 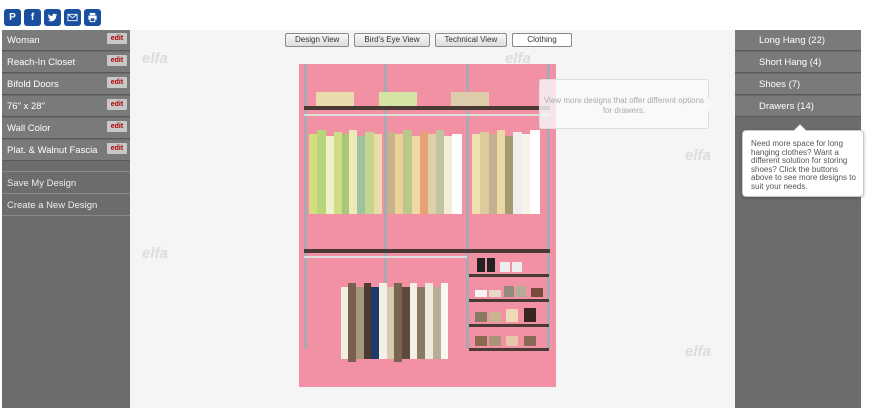 I want to click on middle-shelf, so click(x=427, y=251).